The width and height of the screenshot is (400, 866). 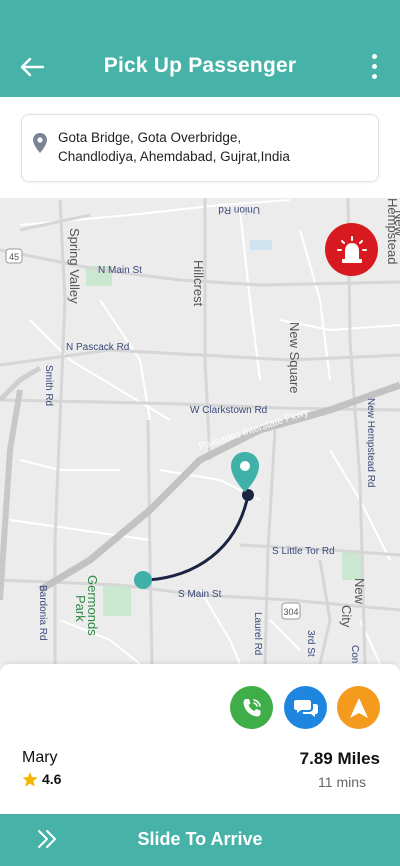 I want to click on map-label-spring-valley: Spring Valley, so click(x=74, y=266).